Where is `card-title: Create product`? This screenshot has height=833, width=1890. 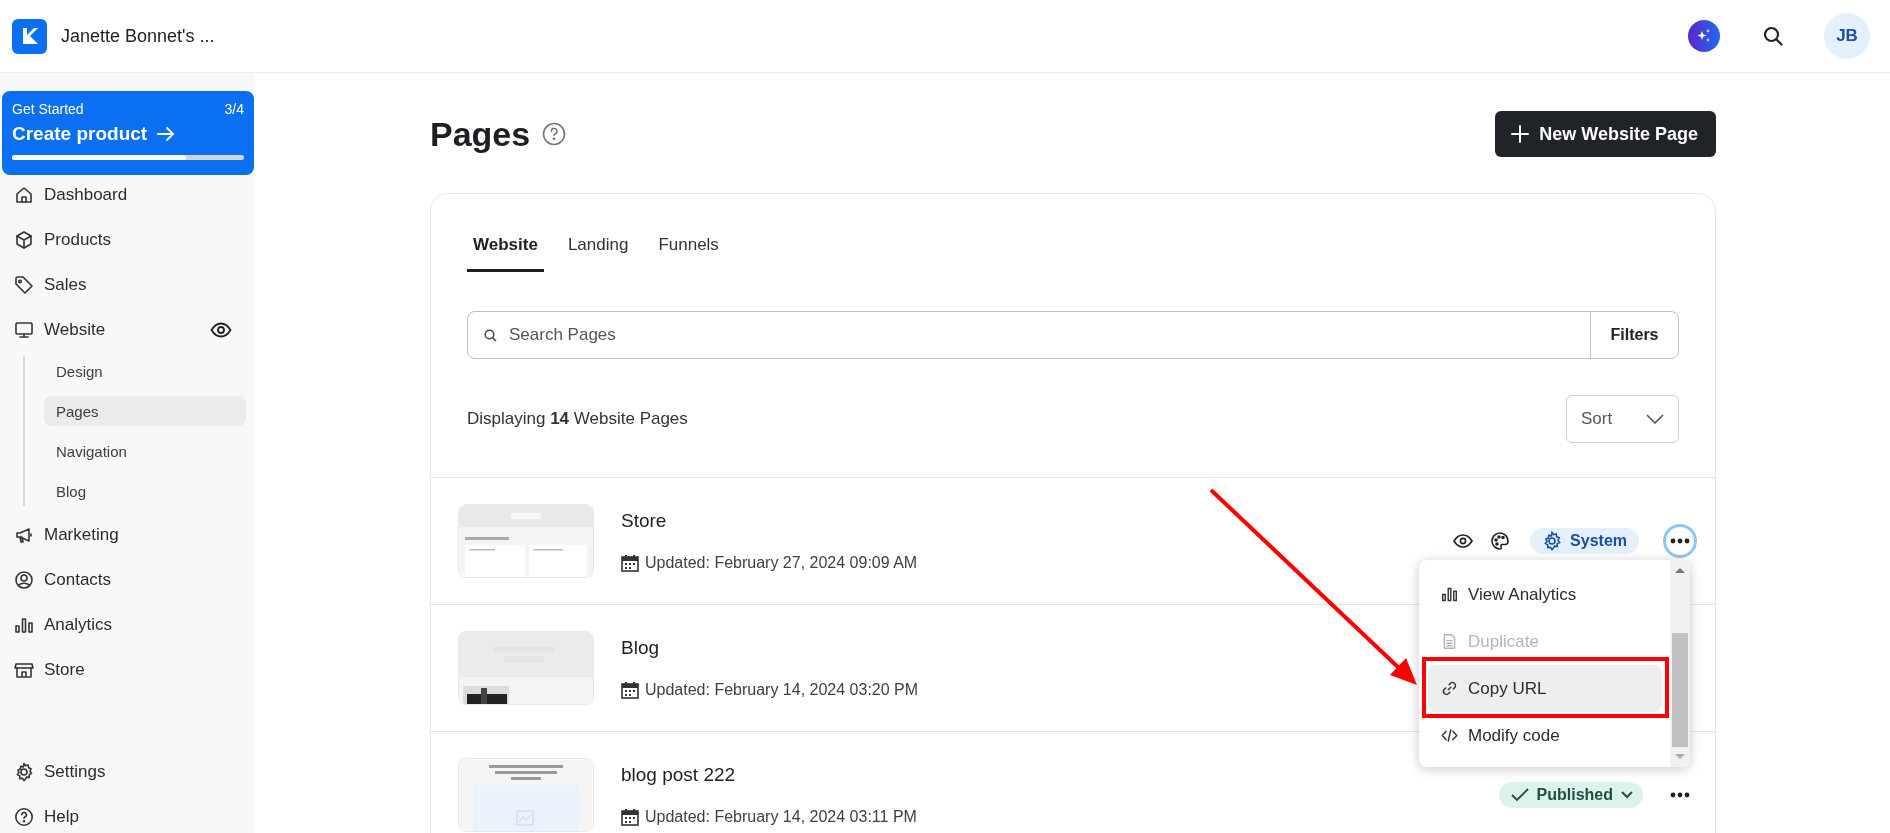
card-title: Create product is located at coordinates (80, 134).